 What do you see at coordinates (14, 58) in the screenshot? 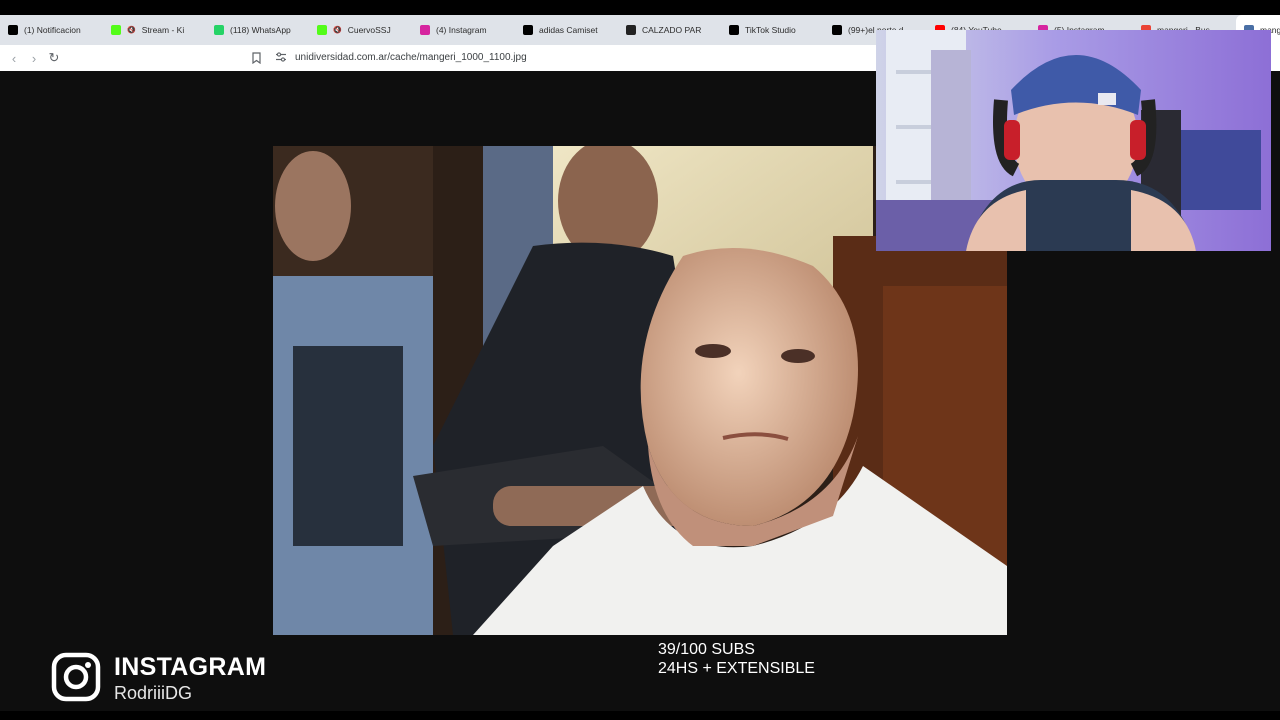
I see `back-arrow-icon: ‹` at bounding box center [14, 58].